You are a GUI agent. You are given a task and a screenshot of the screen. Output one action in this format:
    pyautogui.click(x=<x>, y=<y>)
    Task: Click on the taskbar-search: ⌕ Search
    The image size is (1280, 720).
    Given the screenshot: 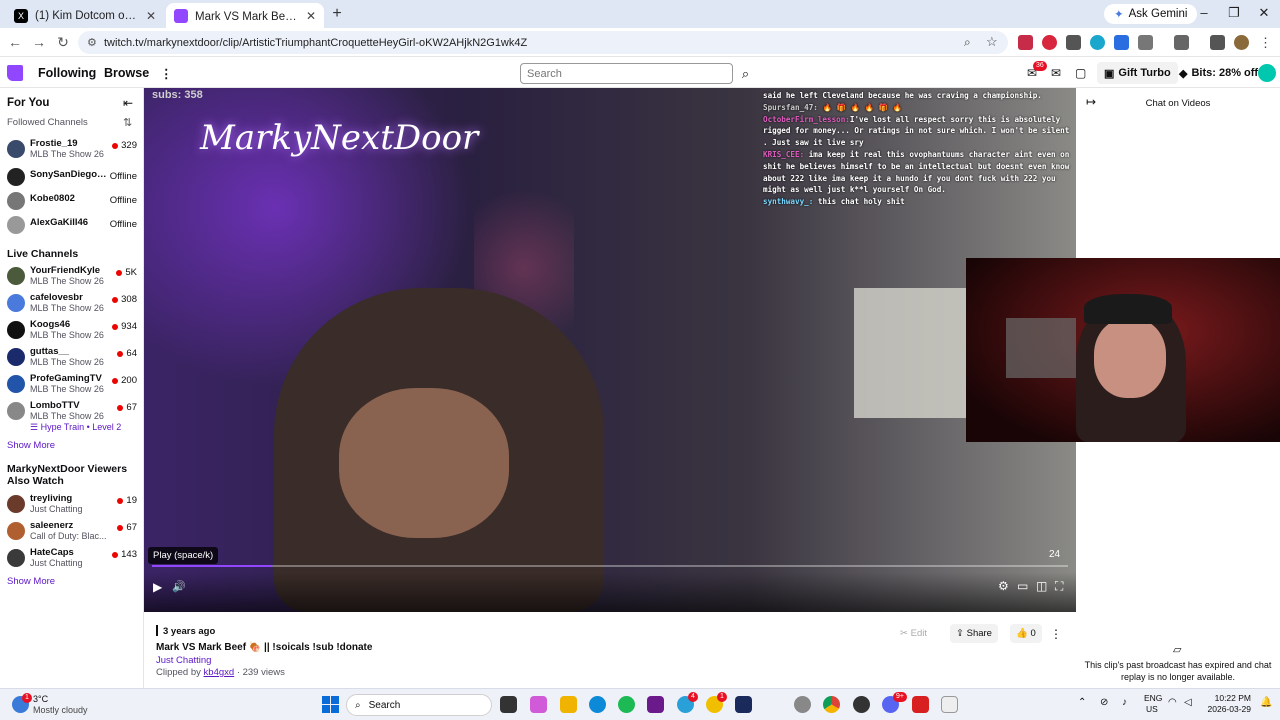 What is the action you would take?
    pyautogui.click(x=419, y=705)
    